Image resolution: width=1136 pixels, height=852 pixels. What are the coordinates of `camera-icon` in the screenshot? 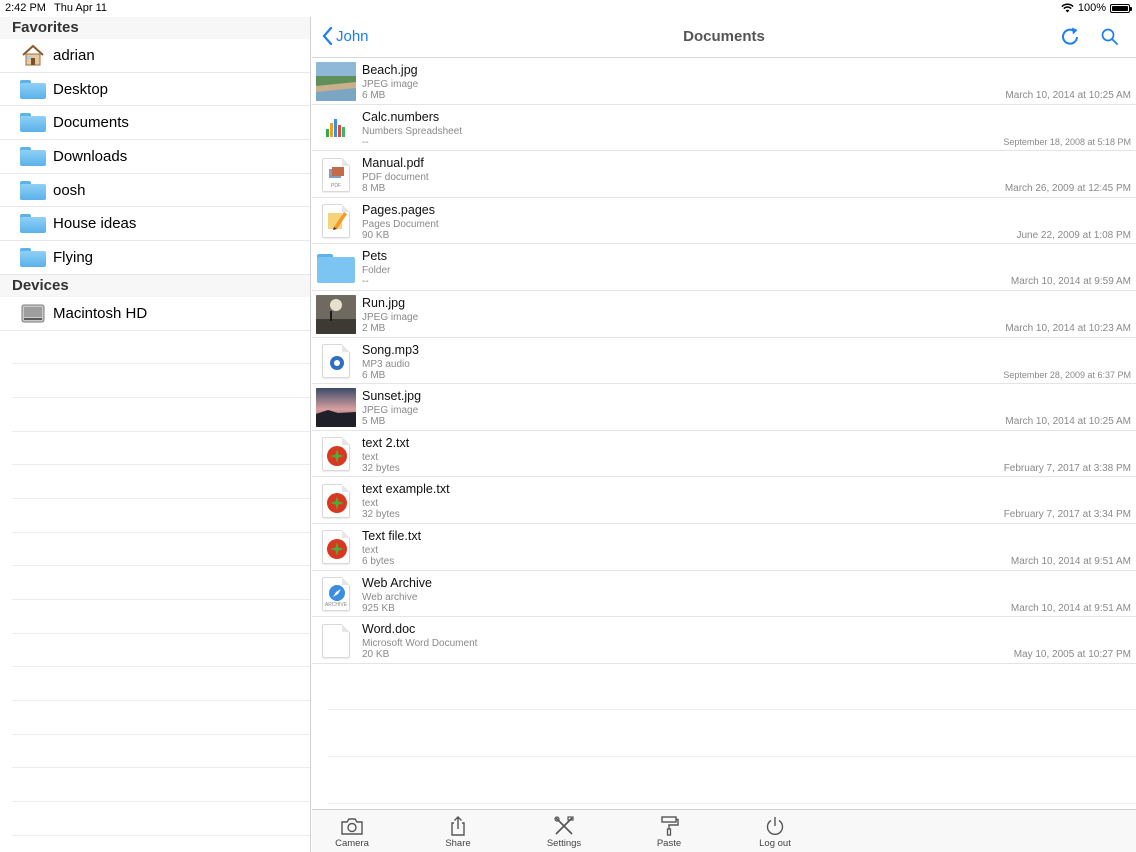 It's located at (352, 826).